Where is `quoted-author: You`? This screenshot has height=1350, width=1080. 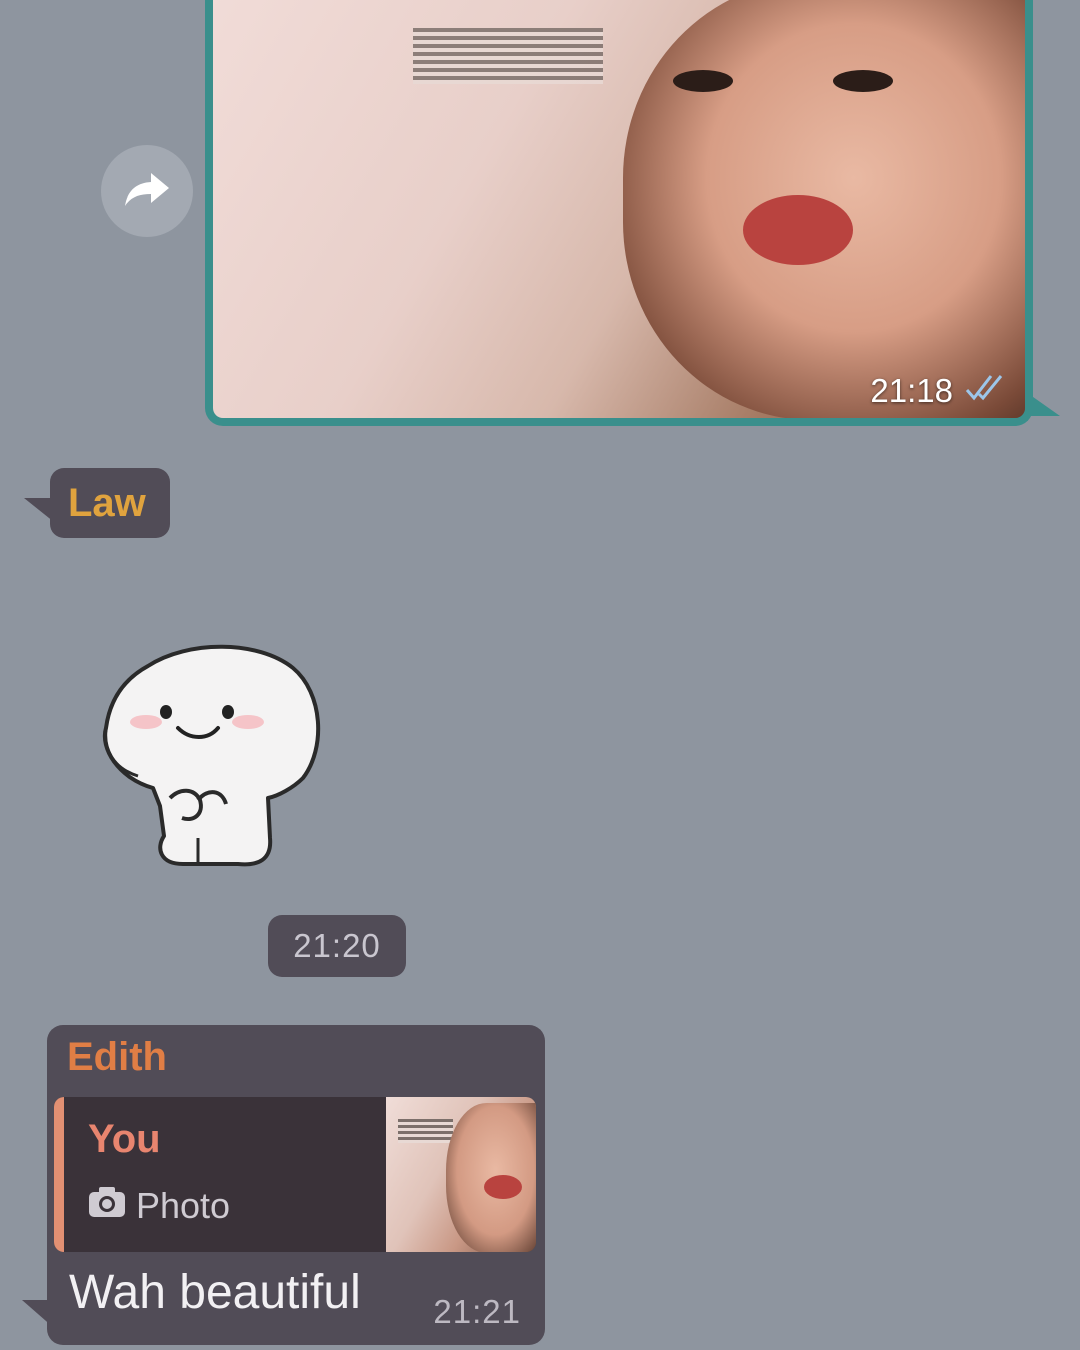 quoted-author: You is located at coordinates (124, 1139).